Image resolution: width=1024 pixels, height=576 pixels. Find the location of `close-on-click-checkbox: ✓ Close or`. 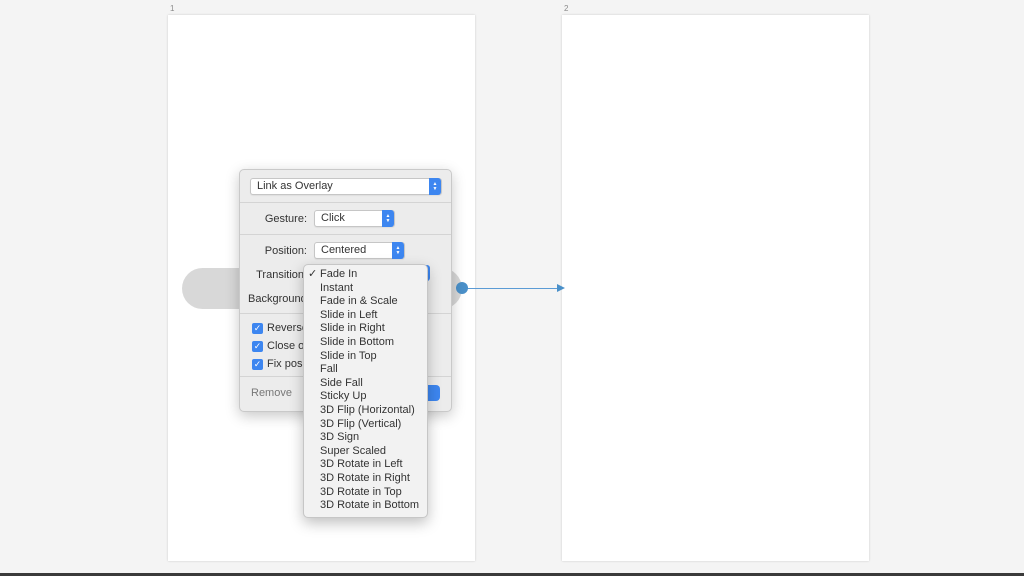

close-on-click-checkbox: ✓ Close or is located at coordinates (280, 346).